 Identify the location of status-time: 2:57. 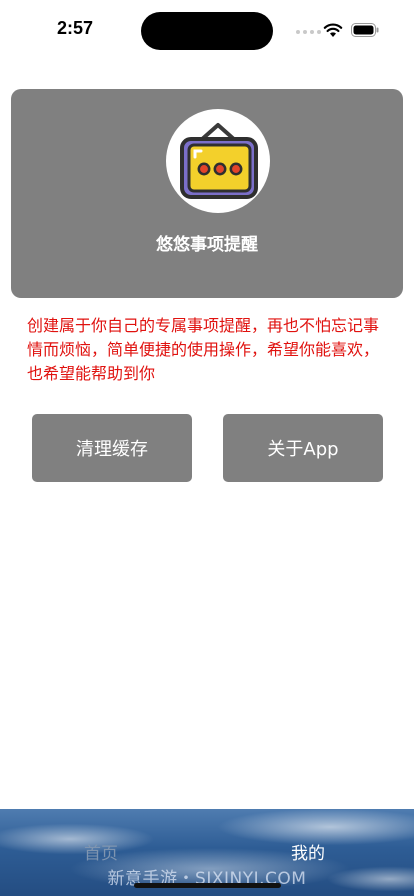
(75, 28).